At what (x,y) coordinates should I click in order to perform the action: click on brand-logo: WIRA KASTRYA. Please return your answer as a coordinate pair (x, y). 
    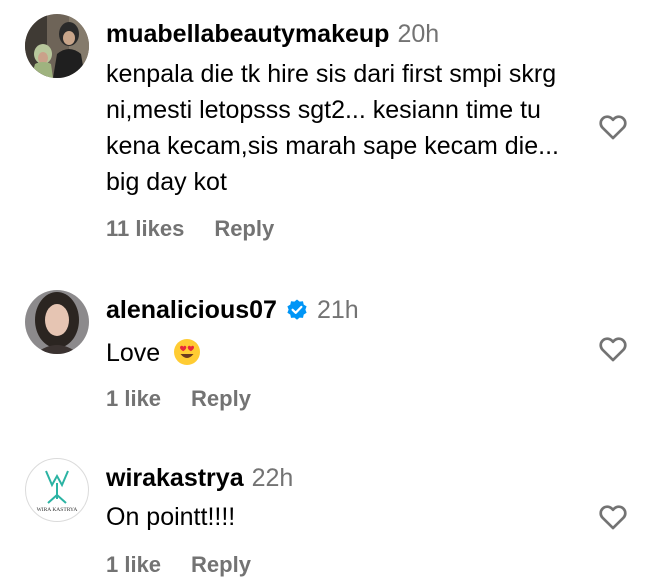
    Looking at the image, I should click on (57, 491).